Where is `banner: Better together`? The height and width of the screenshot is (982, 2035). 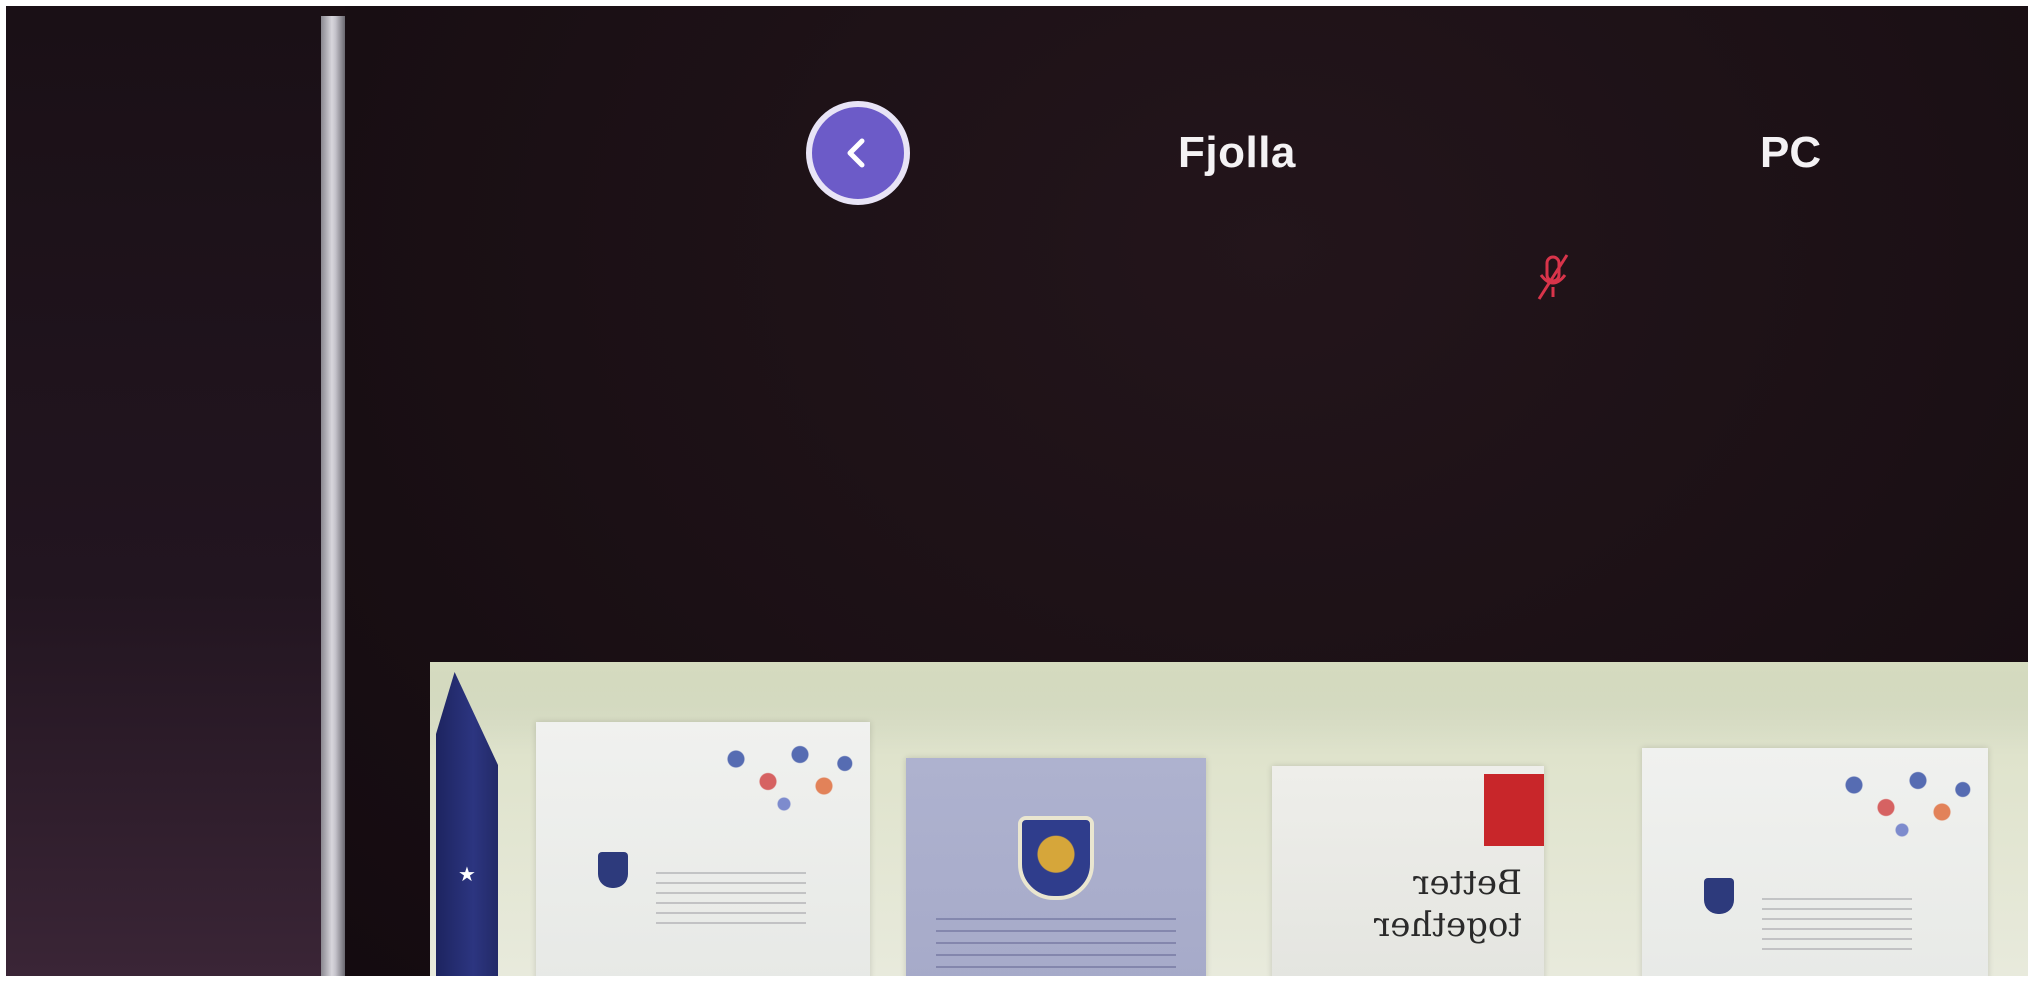 banner: Better together is located at coordinates (1408, 871).